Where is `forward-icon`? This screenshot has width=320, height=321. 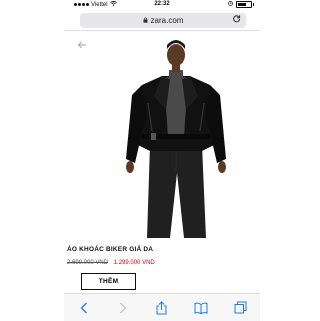
forward-icon is located at coordinates (123, 308).